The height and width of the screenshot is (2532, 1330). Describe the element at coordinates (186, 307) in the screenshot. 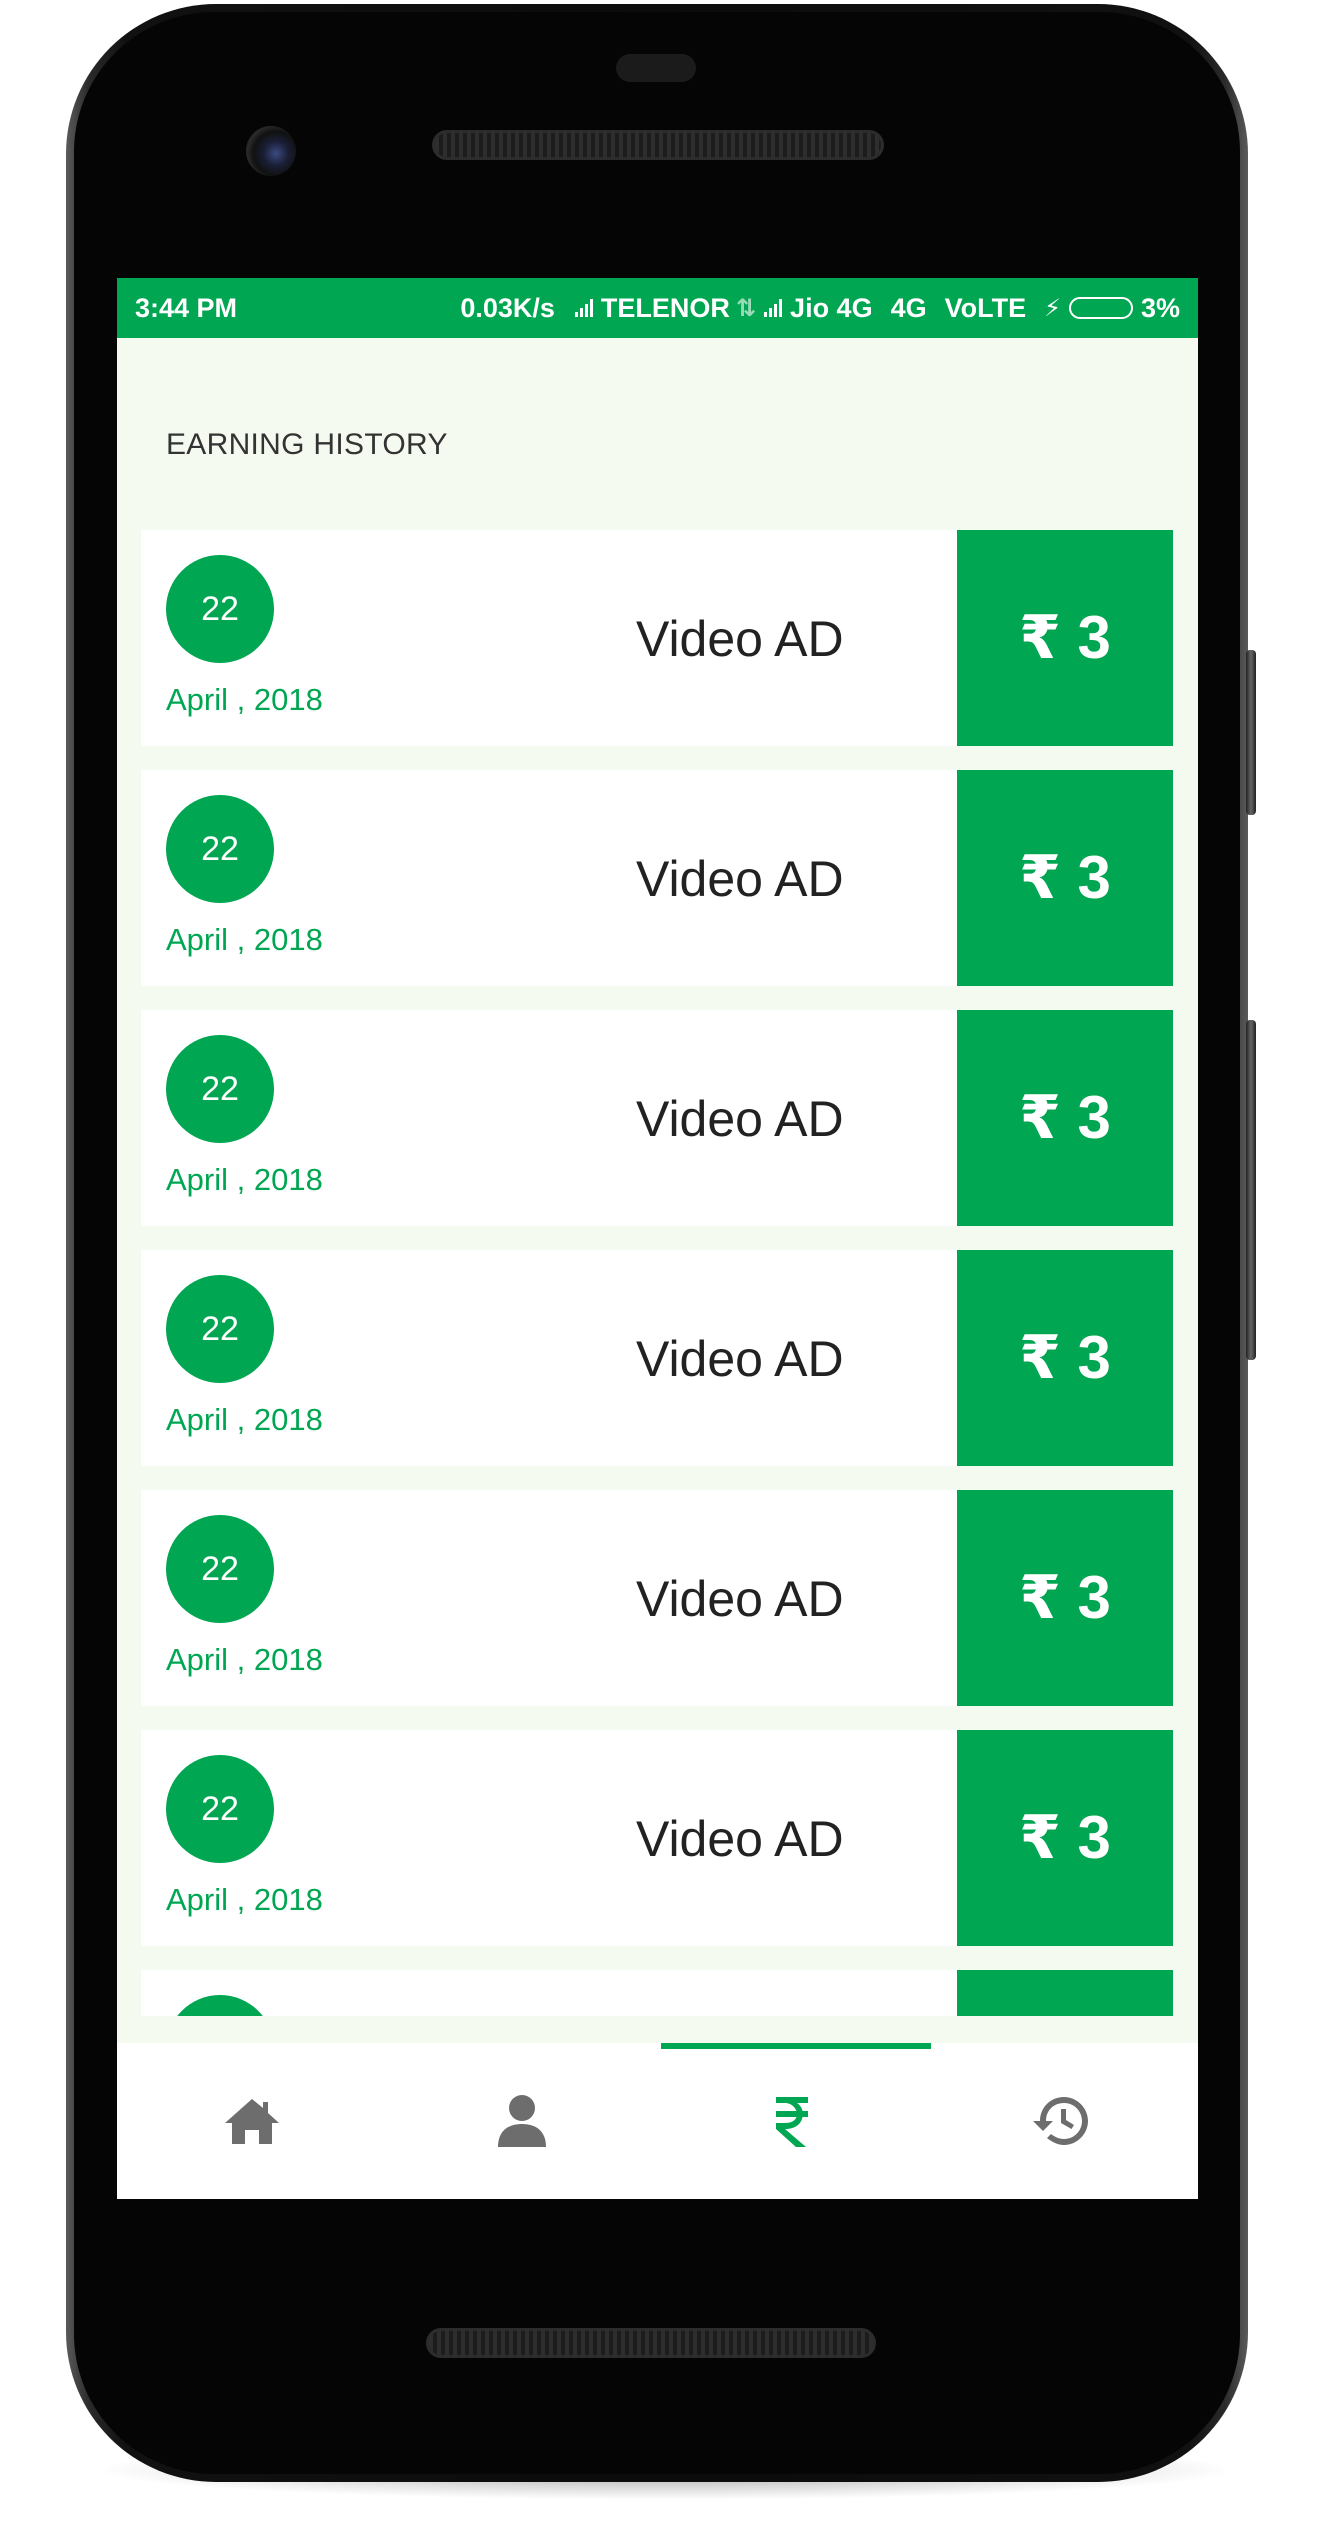

I see `status-time: 3:44 PM` at that location.